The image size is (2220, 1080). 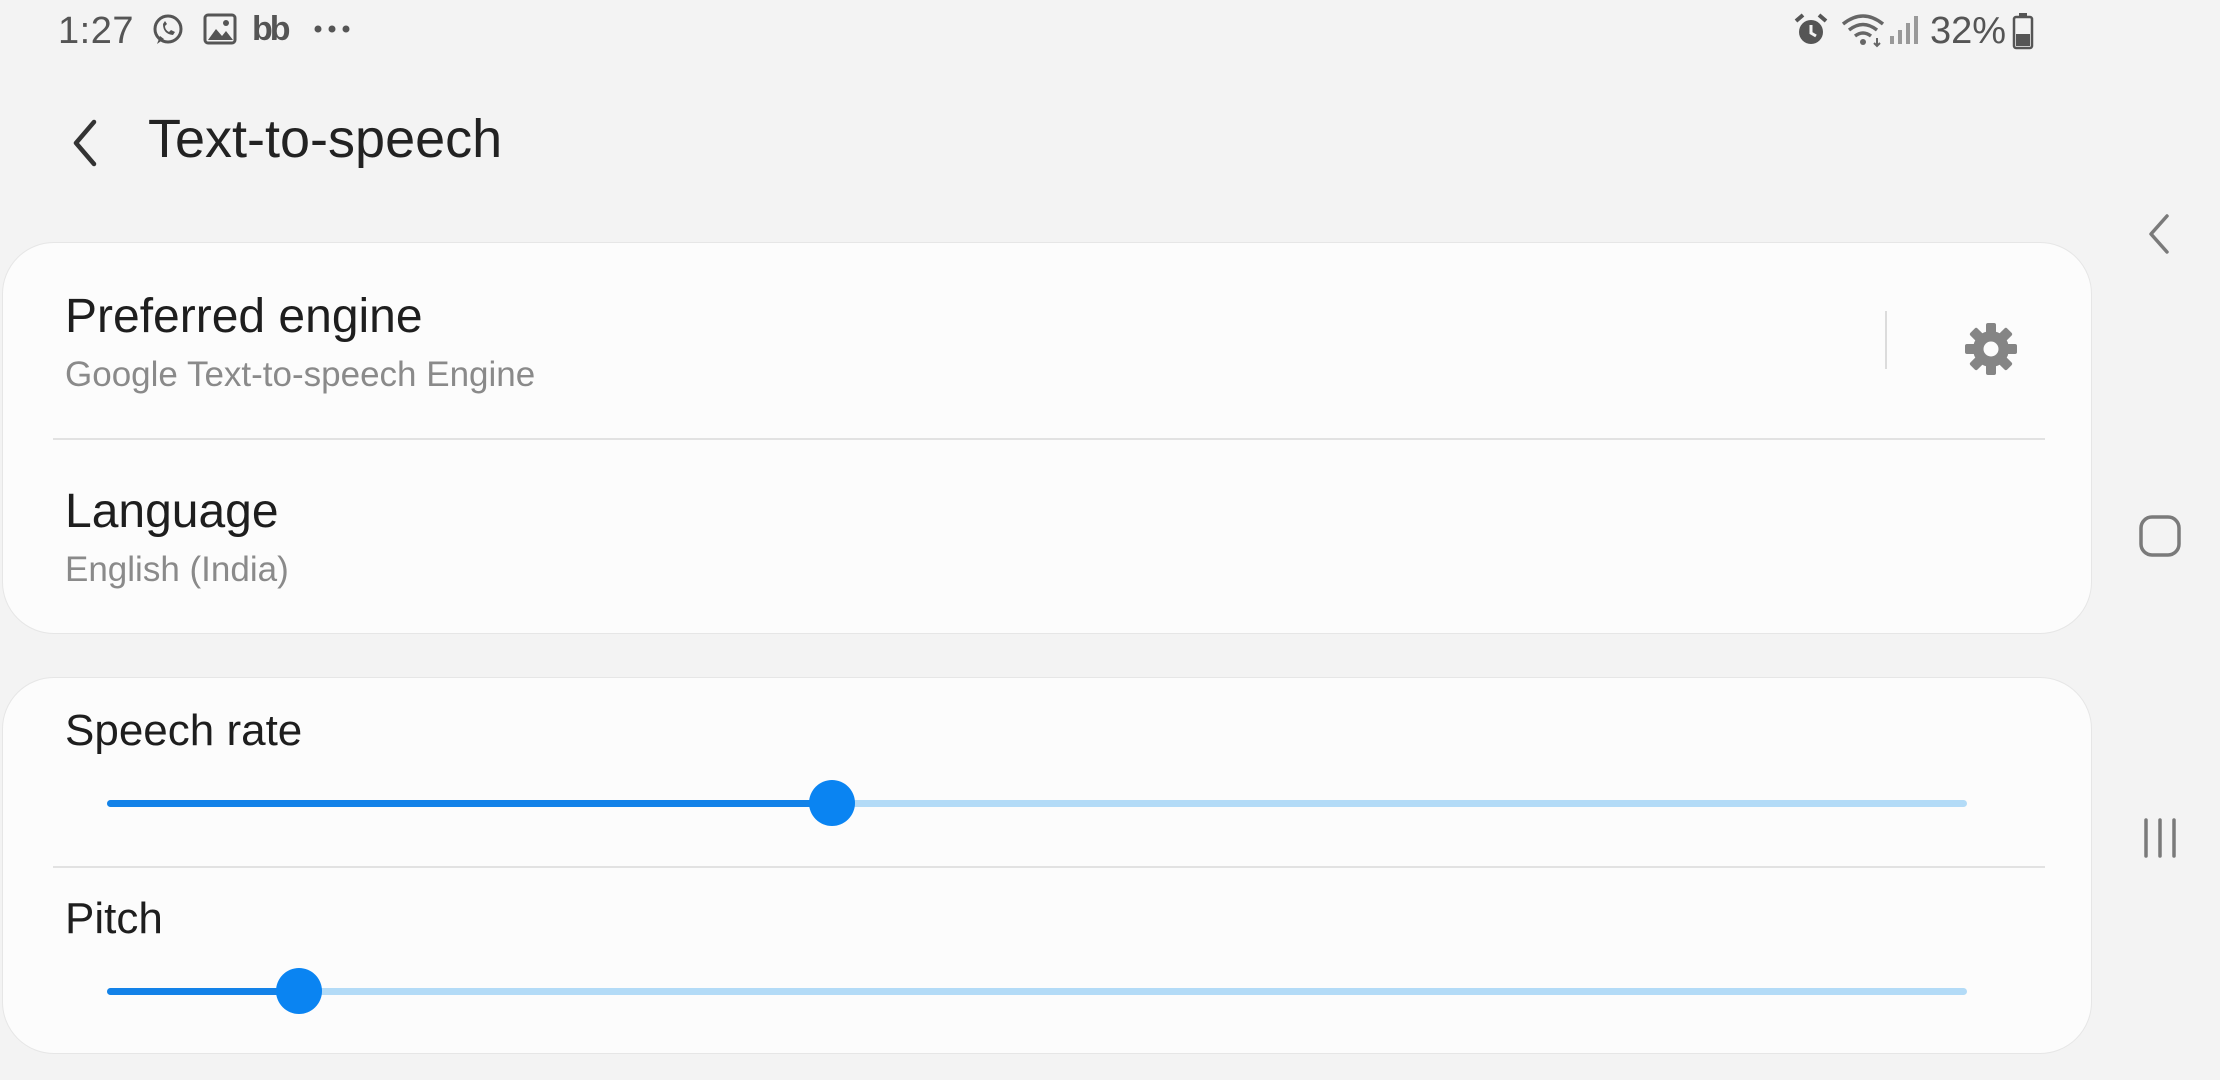 I want to click on language-value: English (India), so click(x=177, y=569).